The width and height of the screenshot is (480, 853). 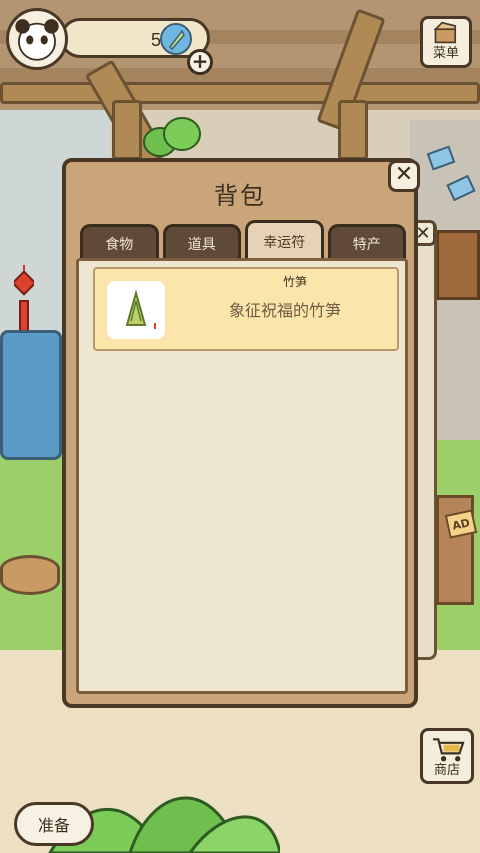 I want to click on bamboo-shoot-icon, so click(x=140, y=309).